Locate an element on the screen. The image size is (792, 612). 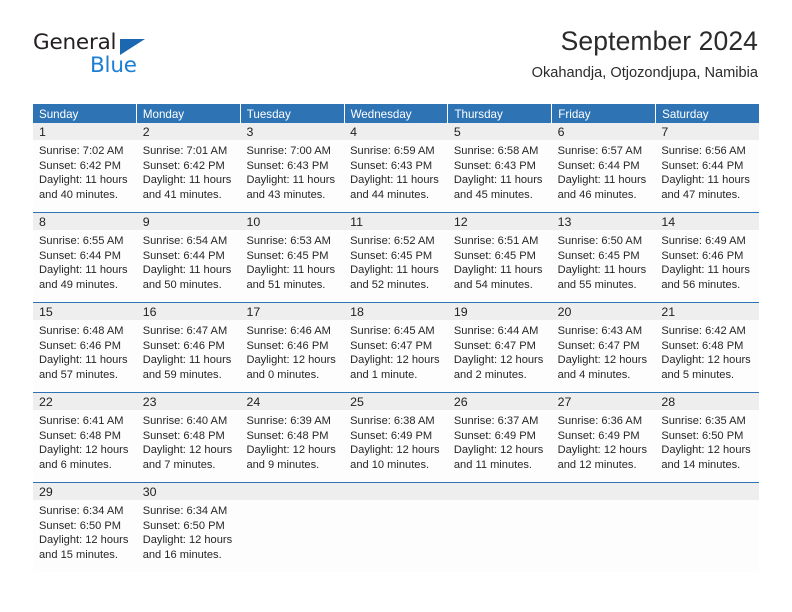
sunset-time: Sunset: 6:50 PM is located at coordinates (702, 435).